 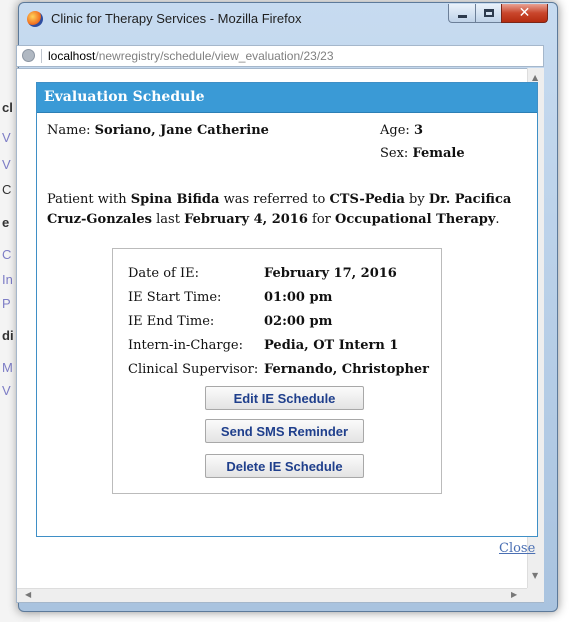 What do you see at coordinates (193, 369) in the screenshot?
I see `schedule-label: Clinical Supervisor:` at bounding box center [193, 369].